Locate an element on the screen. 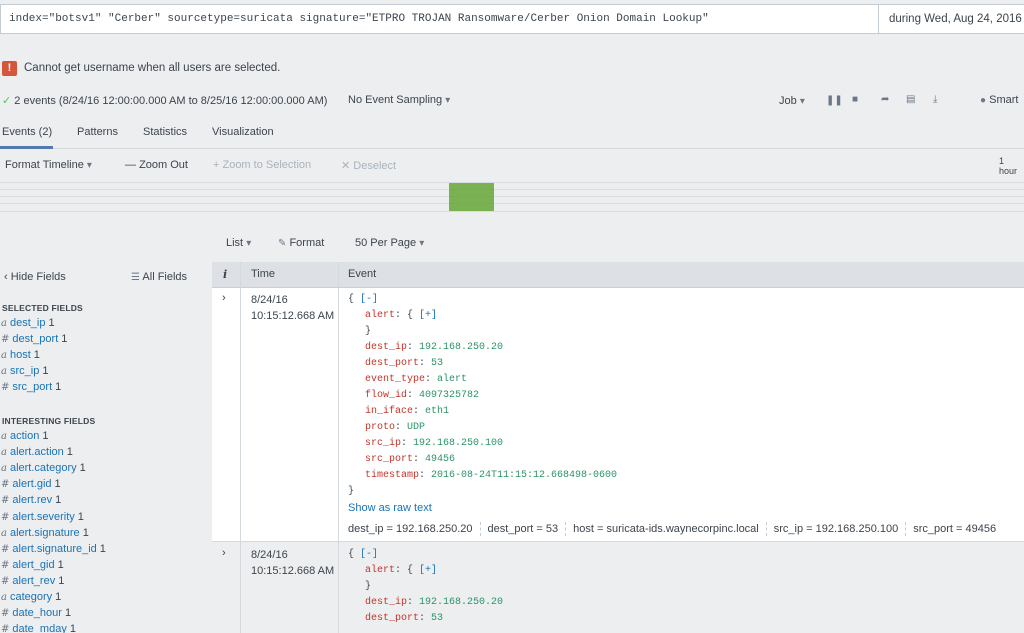 The width and height of the screenshot is (1024, 633). summary-field-host: host = suricata-ids.waynecorpinc.local is located at coordinates (666, 529).